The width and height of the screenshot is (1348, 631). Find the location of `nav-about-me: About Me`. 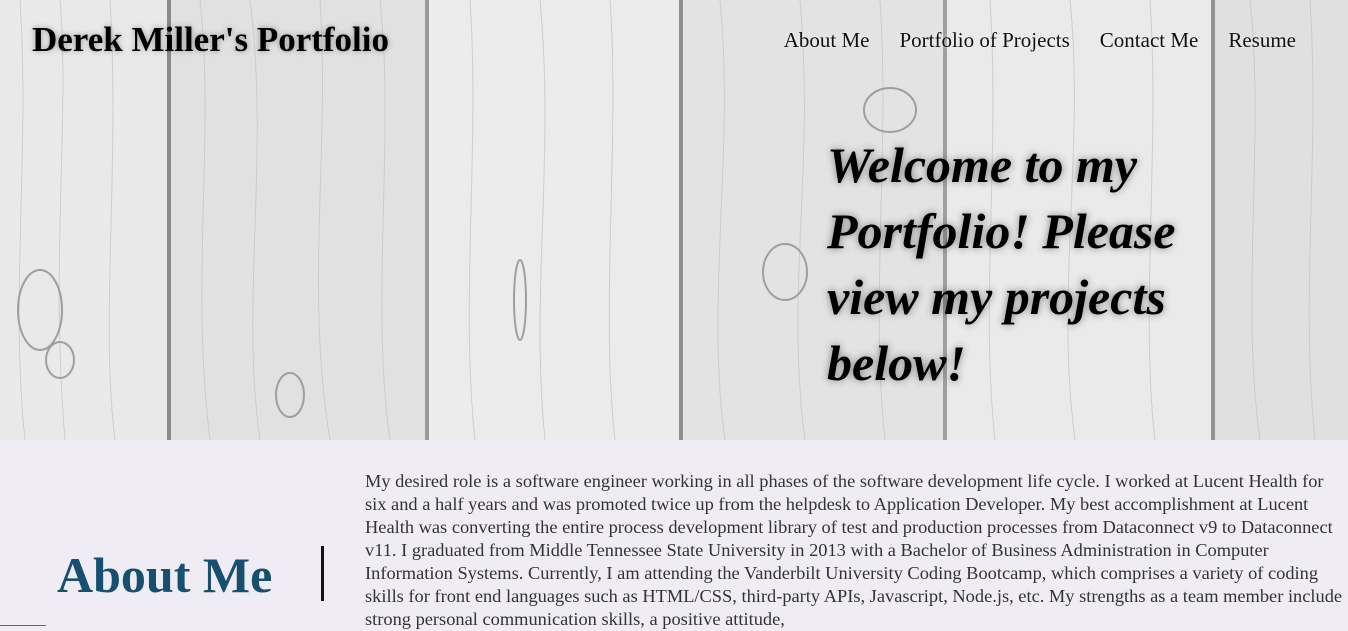

nav-about-me: About Me is located at coordinates (827, 40).